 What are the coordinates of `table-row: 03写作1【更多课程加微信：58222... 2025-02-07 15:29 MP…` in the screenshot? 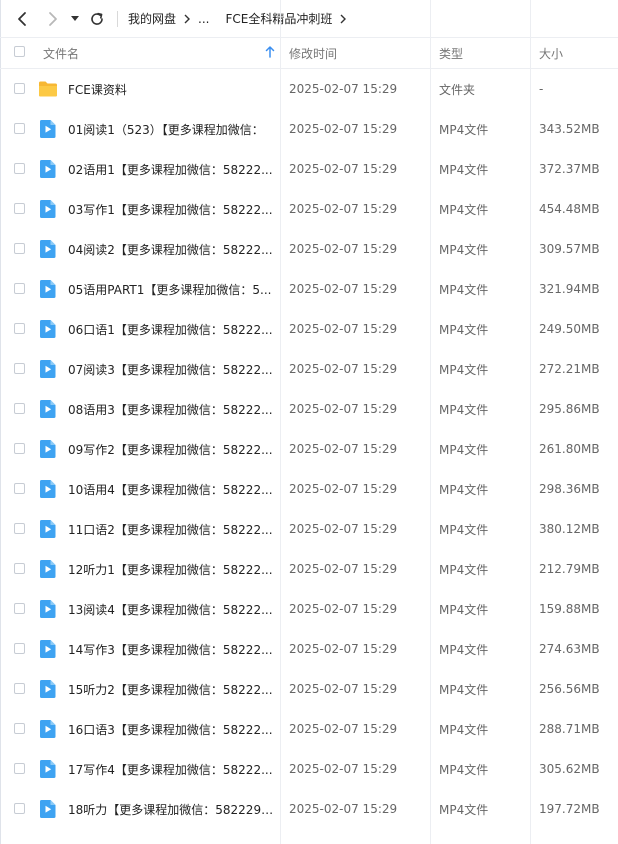 It's located at (309, 209).